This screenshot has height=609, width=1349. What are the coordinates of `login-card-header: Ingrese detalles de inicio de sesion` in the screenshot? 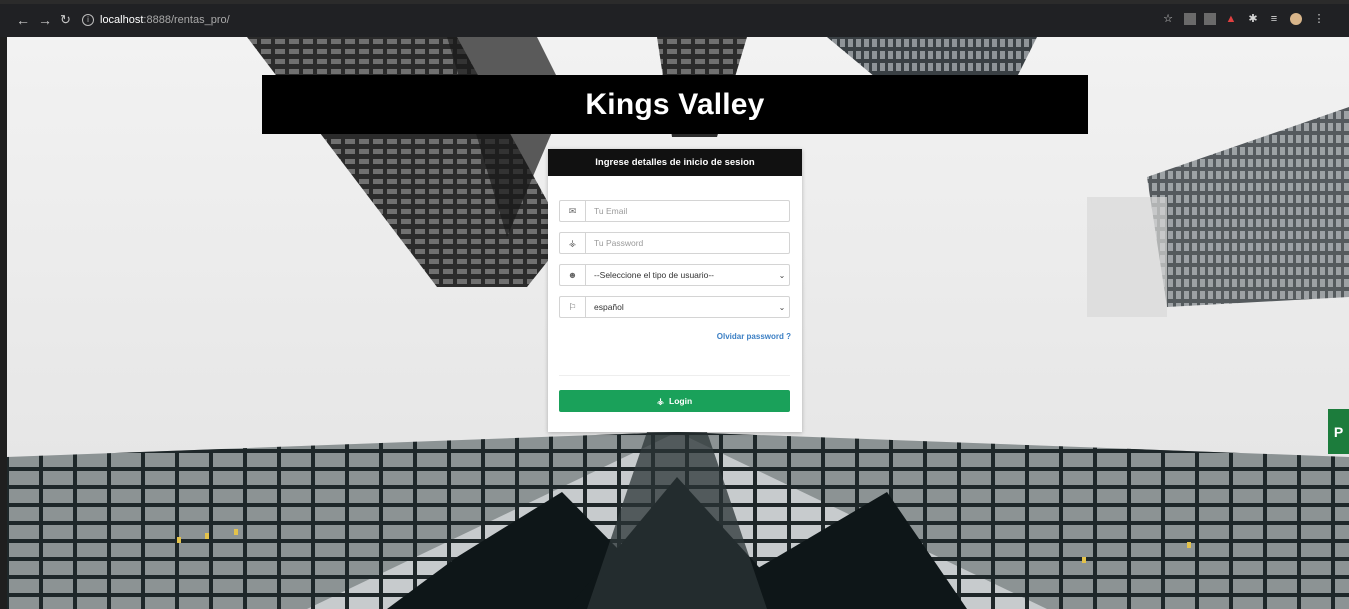 It's located at (675, 162).